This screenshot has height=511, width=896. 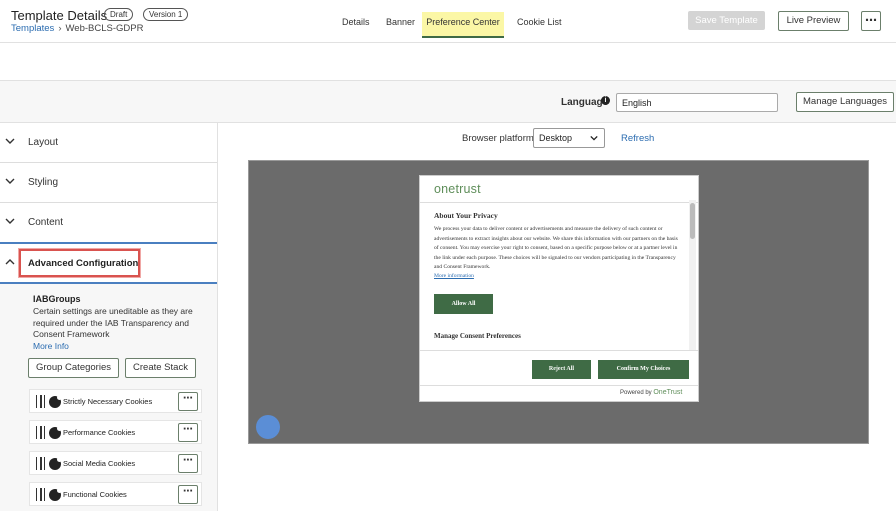 What do you see at coordinates (108, 143) in the screenshot?
I see `accordion-layout: Layout` at bounding box center [108, 143].